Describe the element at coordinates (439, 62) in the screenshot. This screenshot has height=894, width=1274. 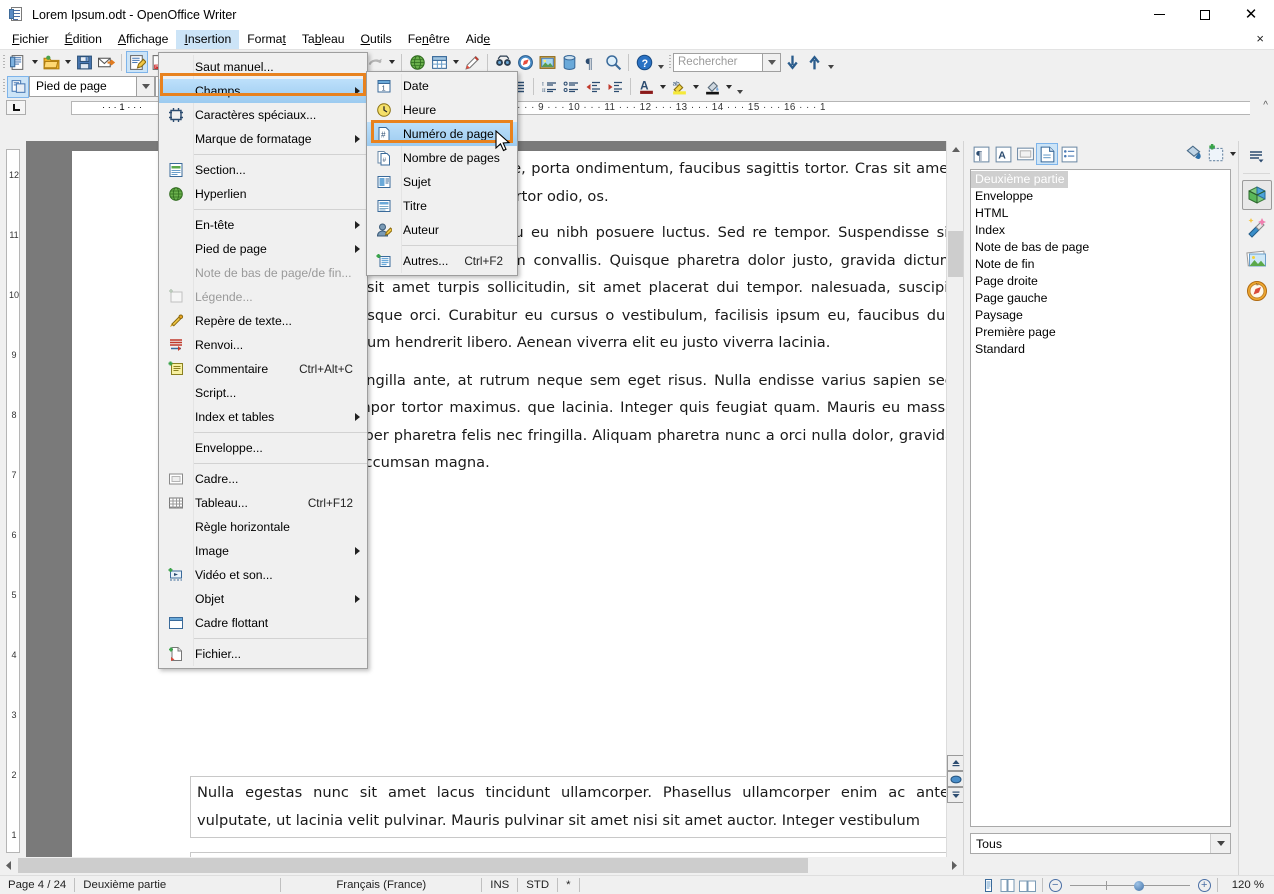
I see `table-icon` at that location.